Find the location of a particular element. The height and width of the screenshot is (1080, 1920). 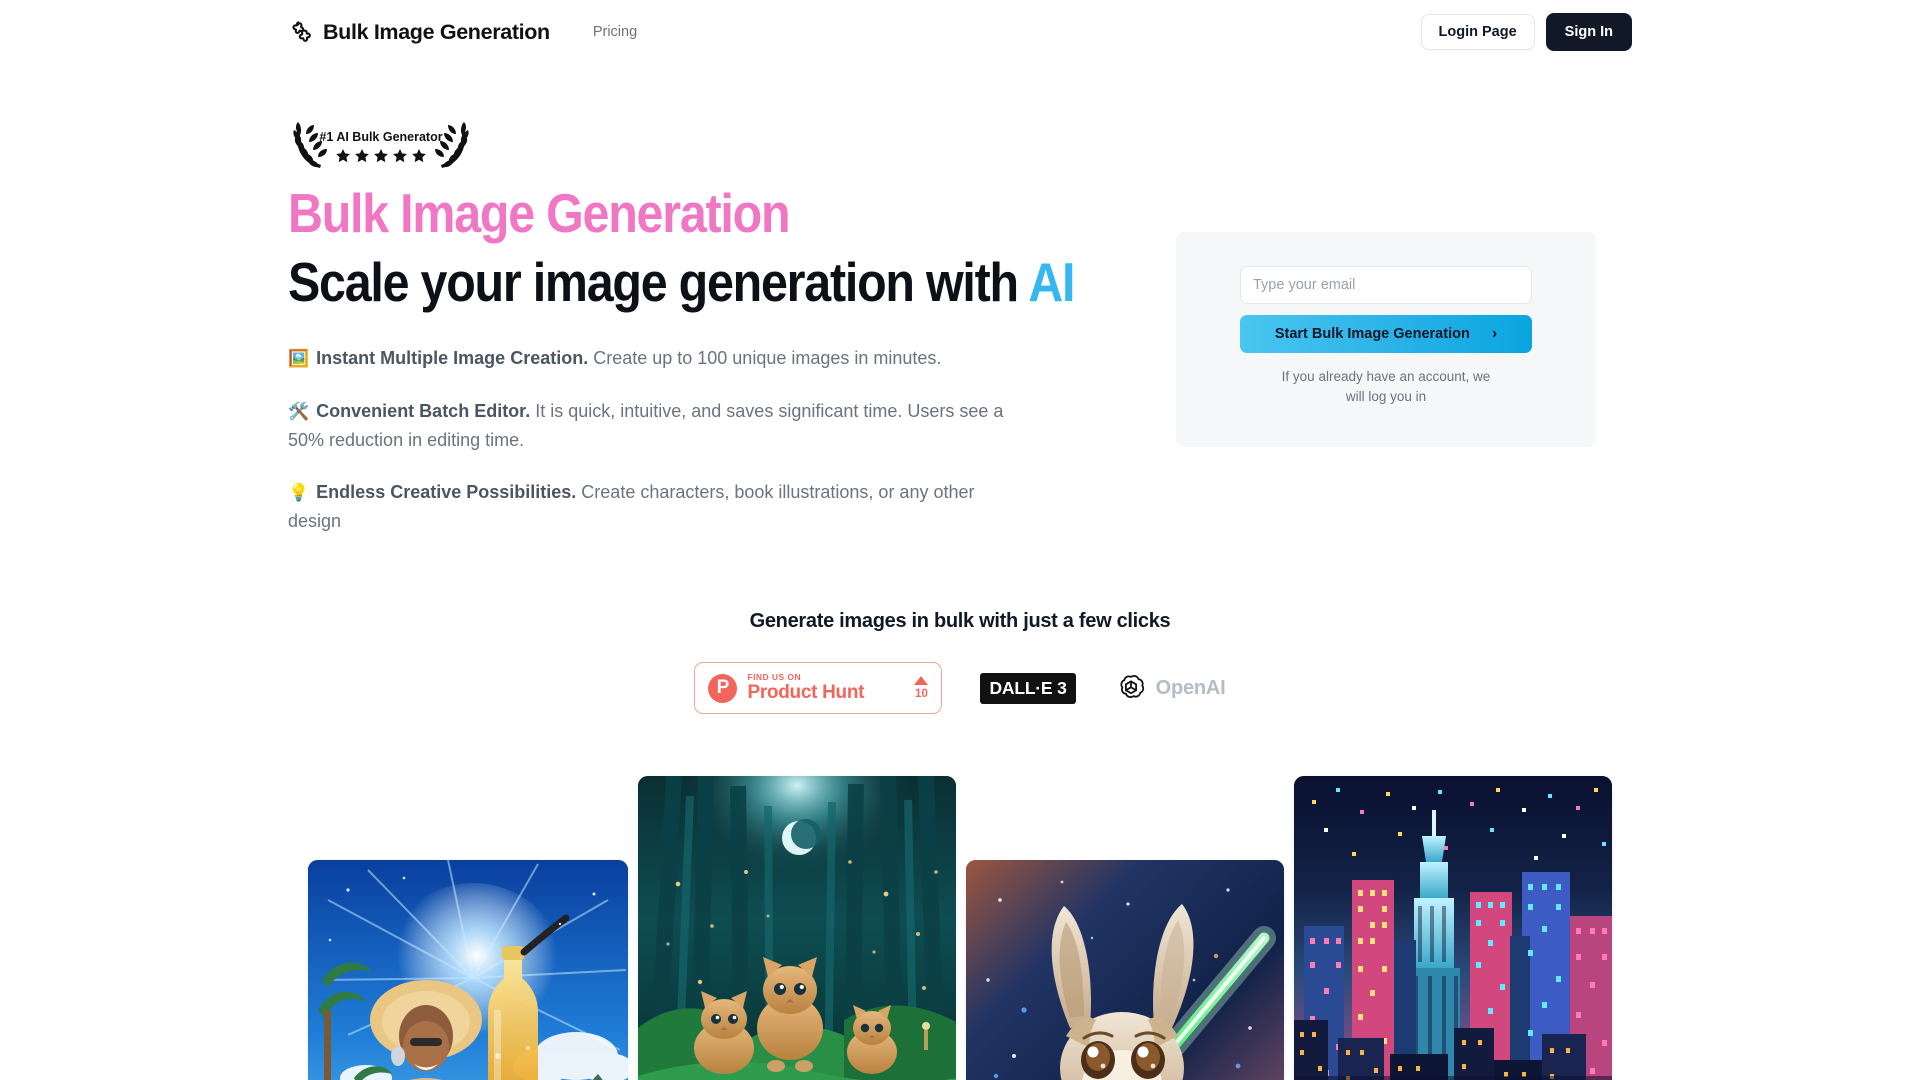

start-bulk-image-generation-button: Start Bulk Image Generation › is located at coordinates (1386, 334).